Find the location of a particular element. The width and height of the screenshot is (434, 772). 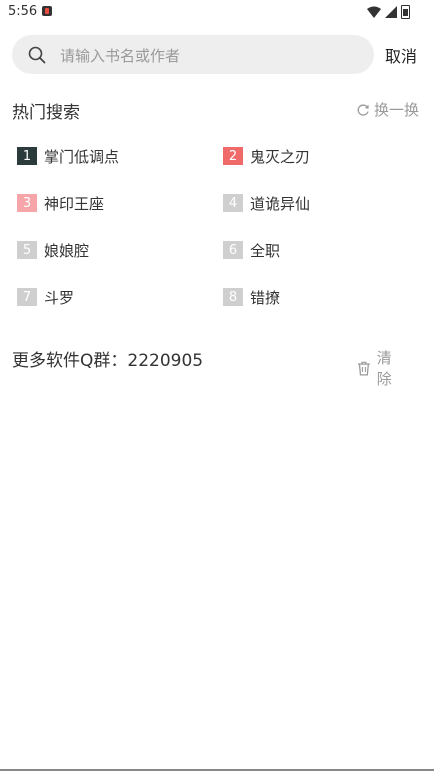

bottom-divider is located at coordinates (217, 770).